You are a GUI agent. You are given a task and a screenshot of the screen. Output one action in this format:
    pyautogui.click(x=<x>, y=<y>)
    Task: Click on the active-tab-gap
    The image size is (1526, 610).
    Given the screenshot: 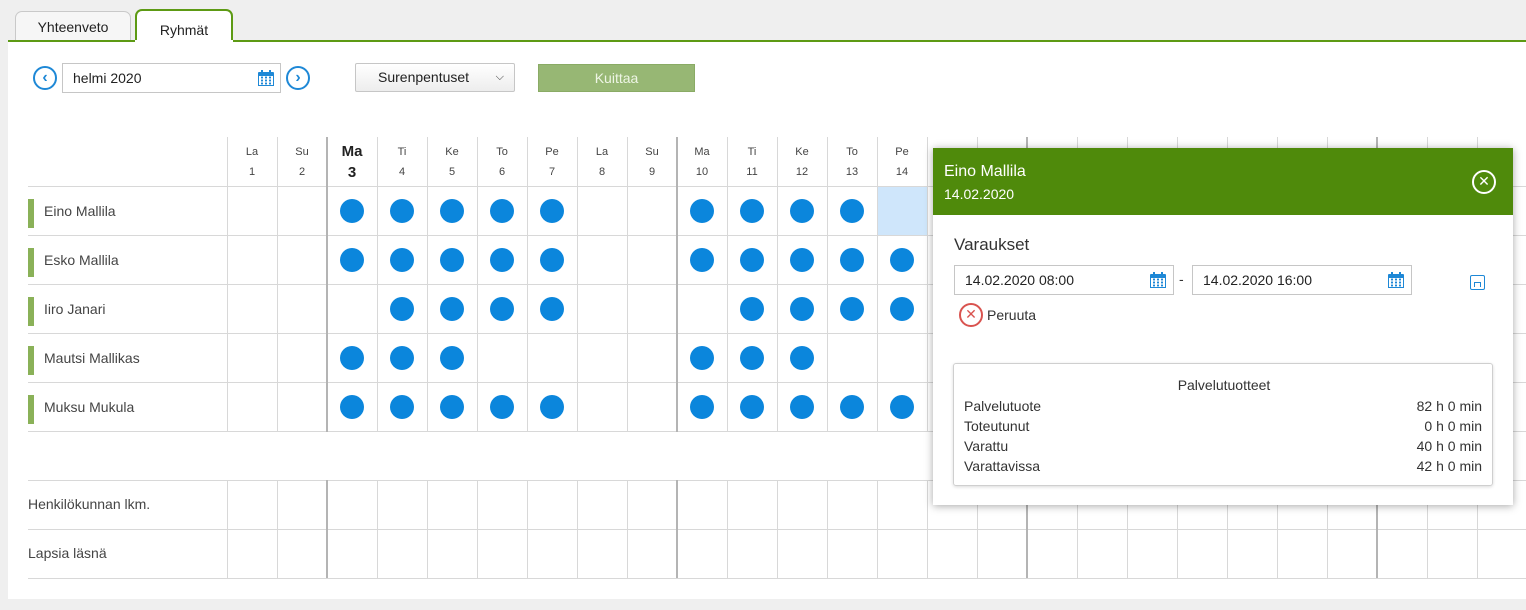 What is the action you would take?
    pyautogui.click(x=184, y=41)
    